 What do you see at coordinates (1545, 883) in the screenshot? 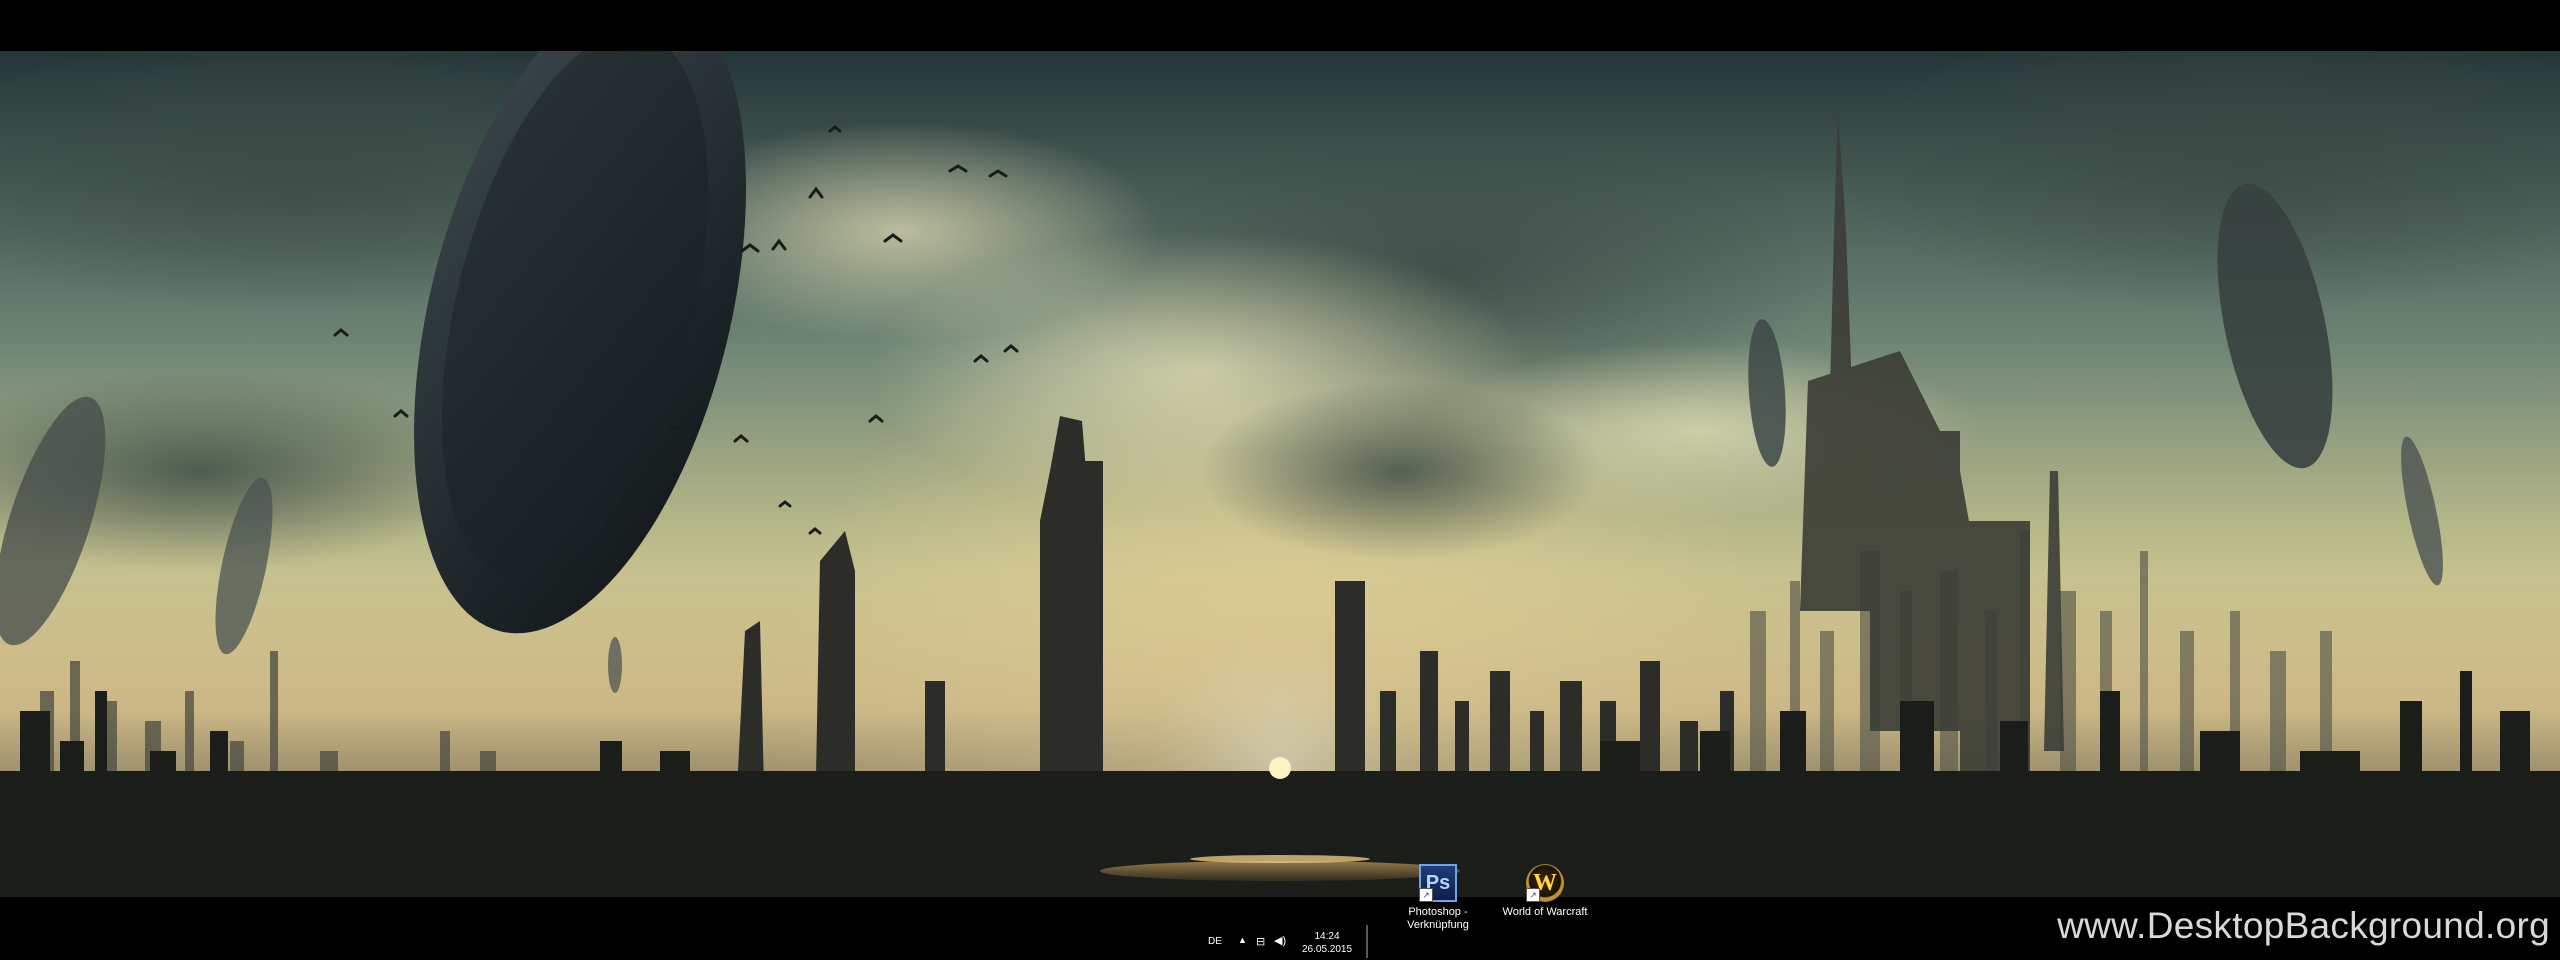
I see `world-of-warcraft-icon: W ↗` at bounding box center [1545, 883].